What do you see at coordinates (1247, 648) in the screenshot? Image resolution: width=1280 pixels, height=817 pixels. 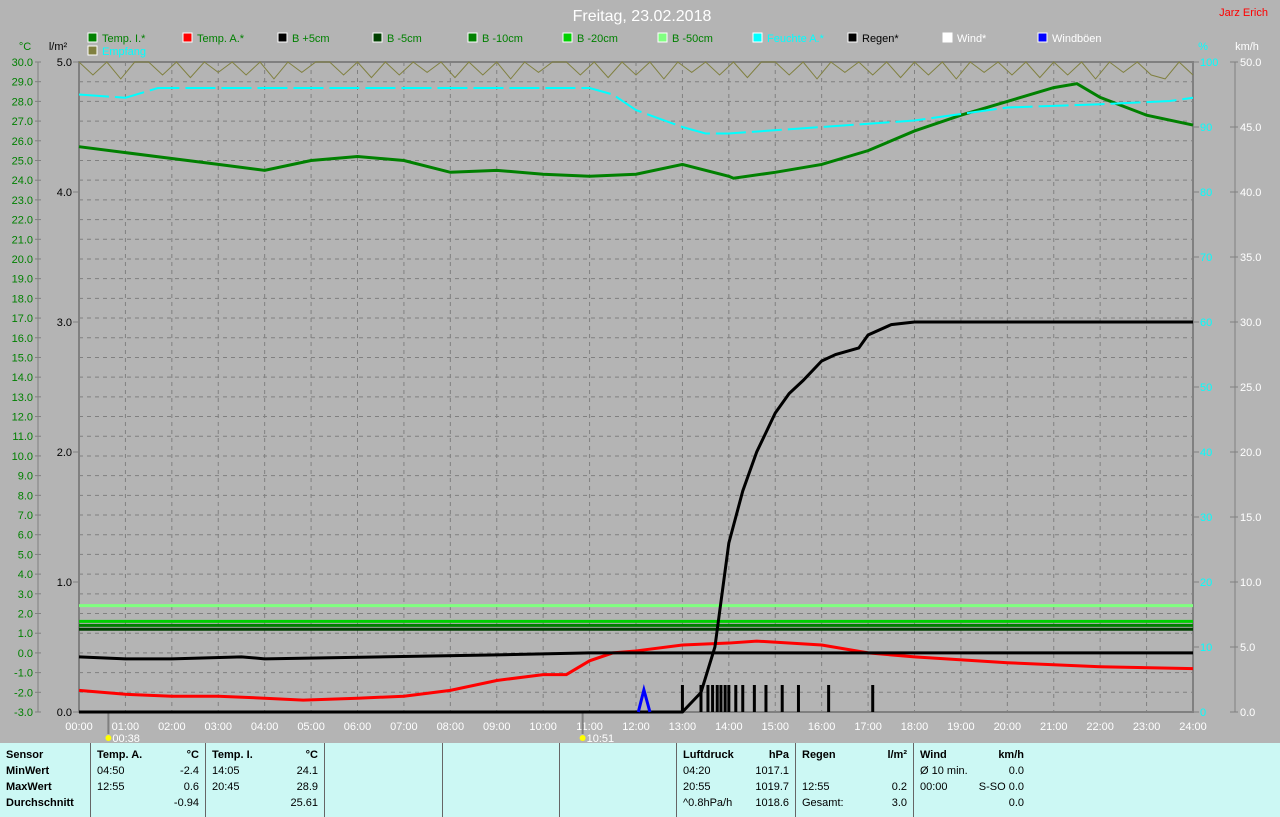 I see `wind-tick: 5.0` at bounding box center [1247, 648].